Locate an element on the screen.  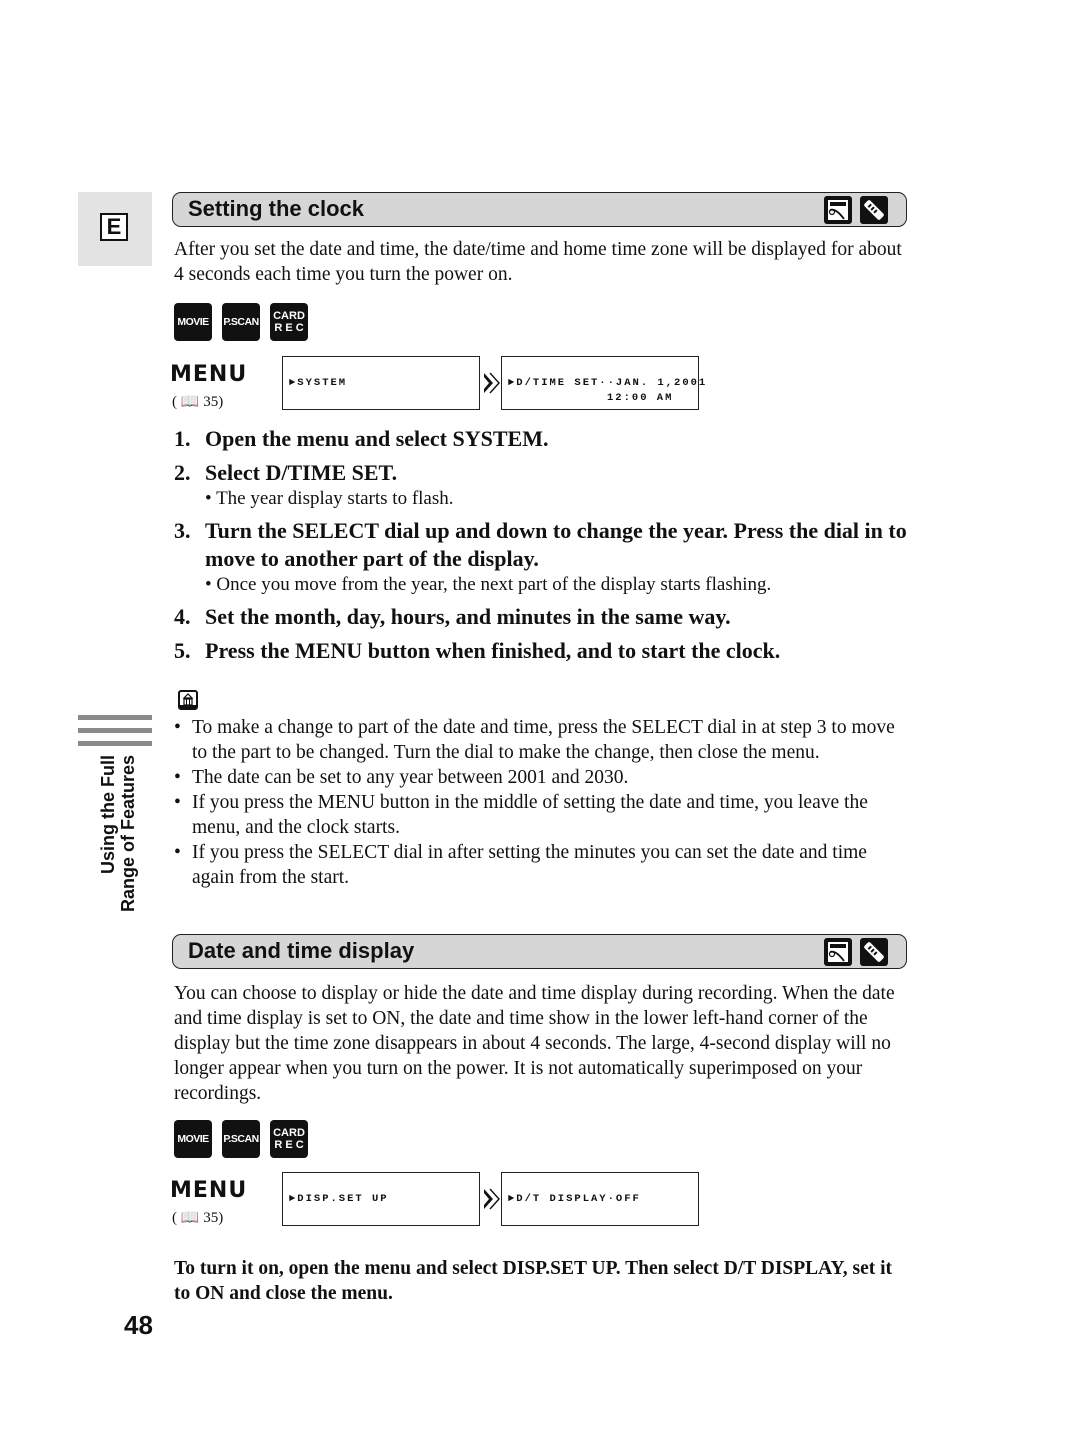
lcd-text-line2: 12:00 AM is located at coordinates (640, 398).